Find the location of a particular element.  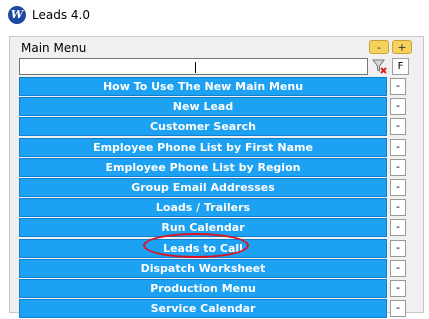

menu-item-production-menu: Production Menu is located at coordinates (203, 288).